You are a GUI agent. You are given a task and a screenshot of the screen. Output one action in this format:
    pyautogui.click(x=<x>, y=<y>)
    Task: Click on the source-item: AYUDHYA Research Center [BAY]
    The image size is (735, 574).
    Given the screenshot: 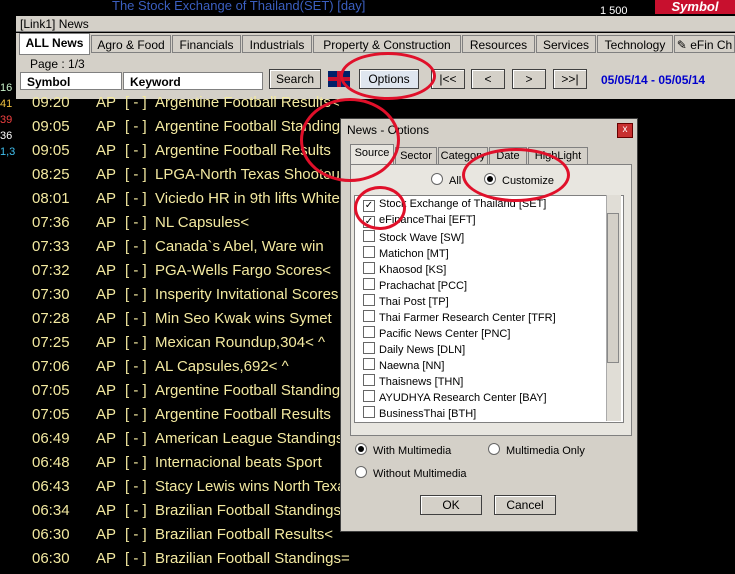 What is the action you would take?
    pyautogui.click(x=455, y=397)
    